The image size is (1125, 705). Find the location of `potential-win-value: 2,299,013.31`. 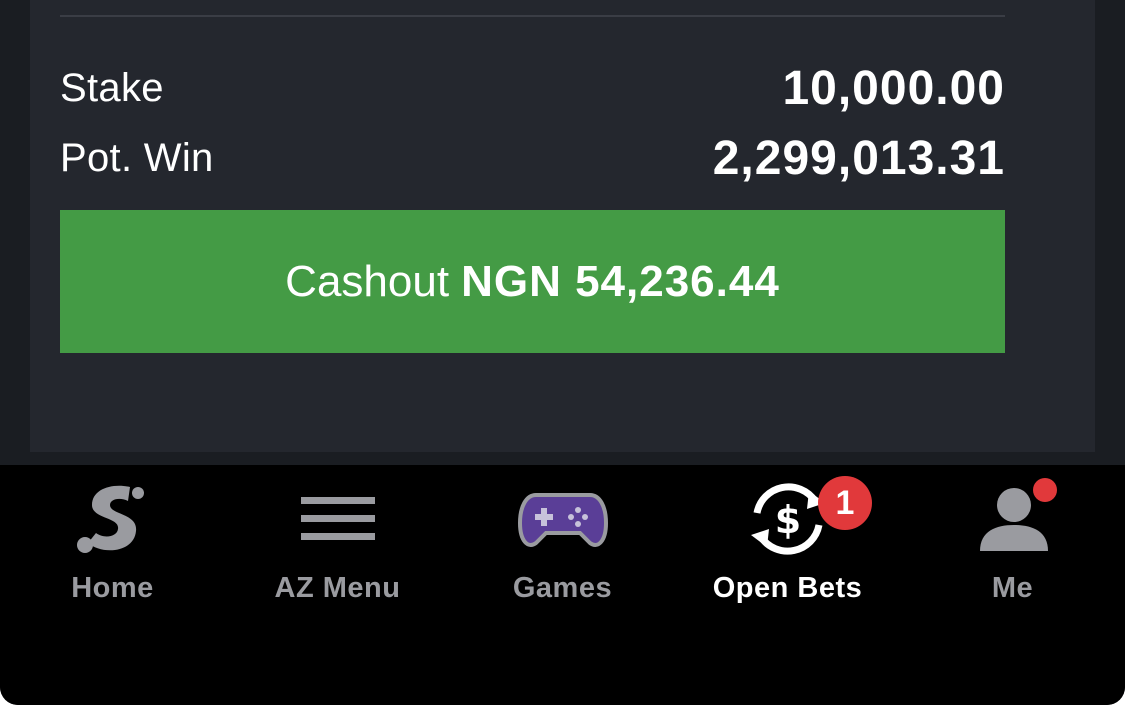

potential-win-value: 2,299,013.31 is located at coordinates (858, 158).